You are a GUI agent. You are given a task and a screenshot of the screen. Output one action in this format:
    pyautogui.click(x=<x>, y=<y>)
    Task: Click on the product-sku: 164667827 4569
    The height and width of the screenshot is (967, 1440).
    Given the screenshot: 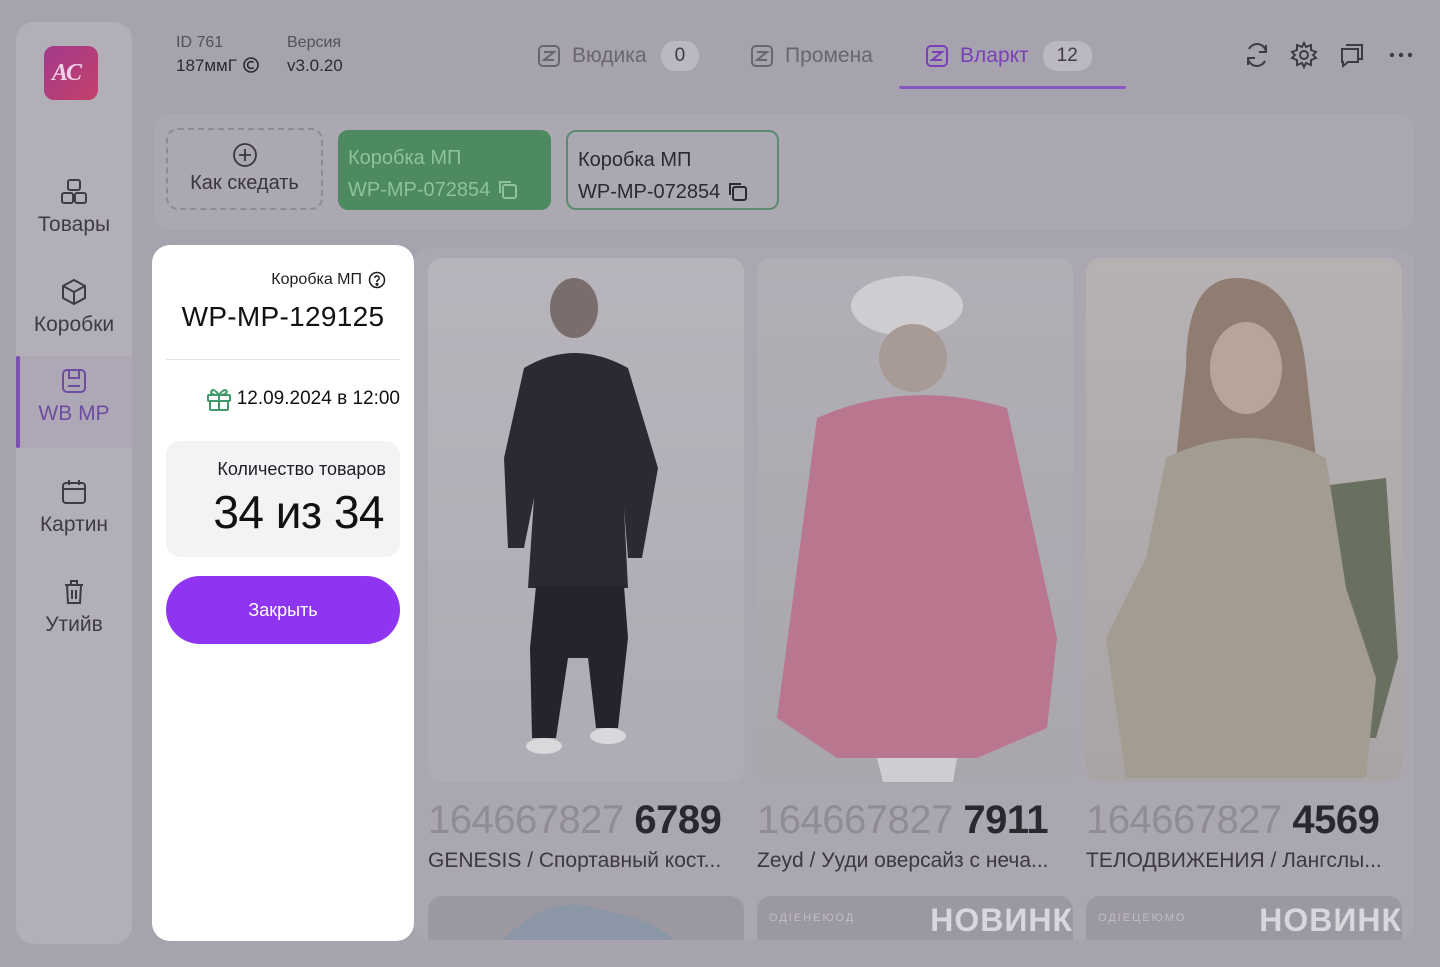 What is the action you would take?
    pyautogui.click(x=1233, y=820)
    